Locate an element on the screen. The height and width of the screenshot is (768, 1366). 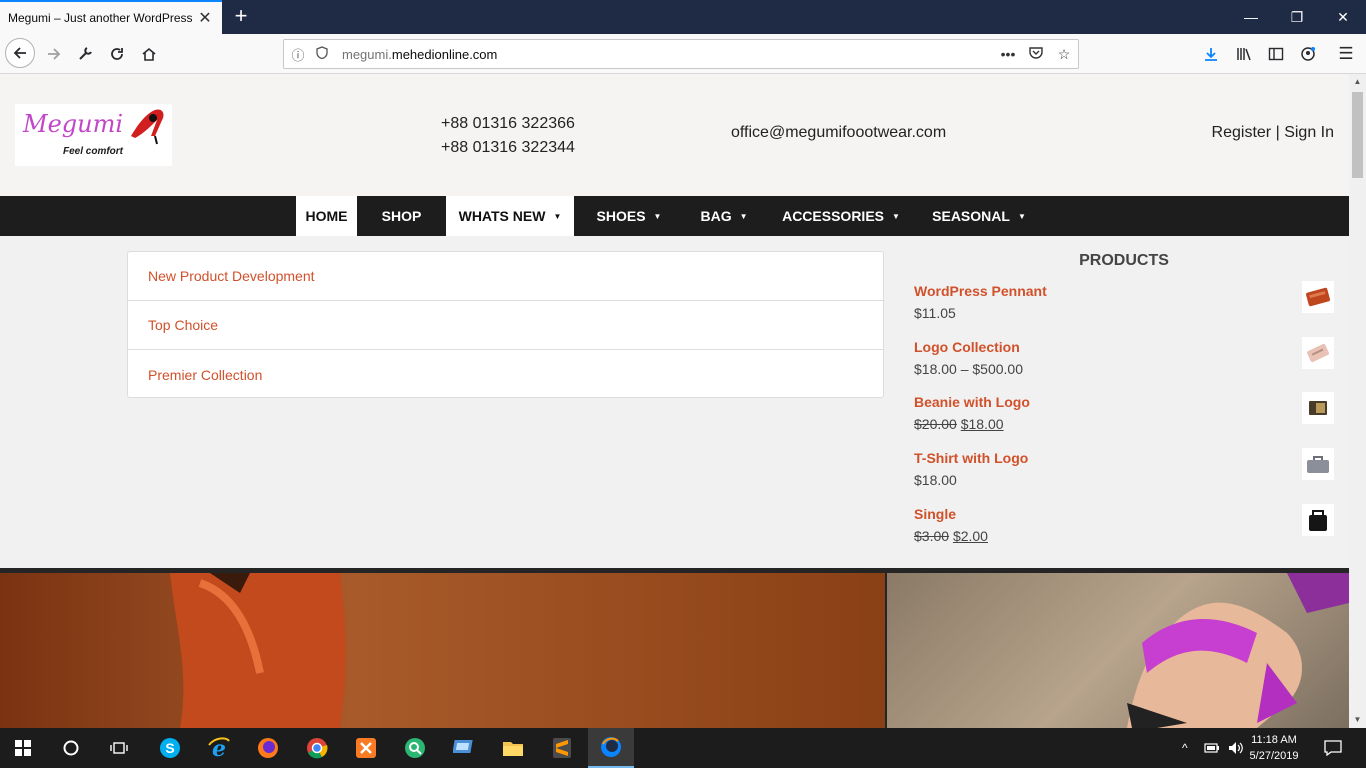
show-hidden-icons-icon: ^ is located at coordinates (1185, 748).